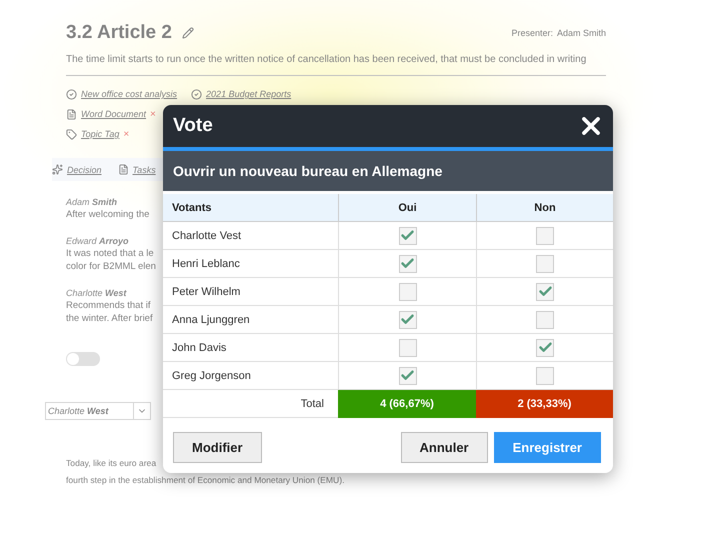 Image resolution: width=715 pixels, height=537 pixels. Describe the element at coordinates (129, 94) in the screenshot. I see `linked-item: New office cost analysis` at that location.